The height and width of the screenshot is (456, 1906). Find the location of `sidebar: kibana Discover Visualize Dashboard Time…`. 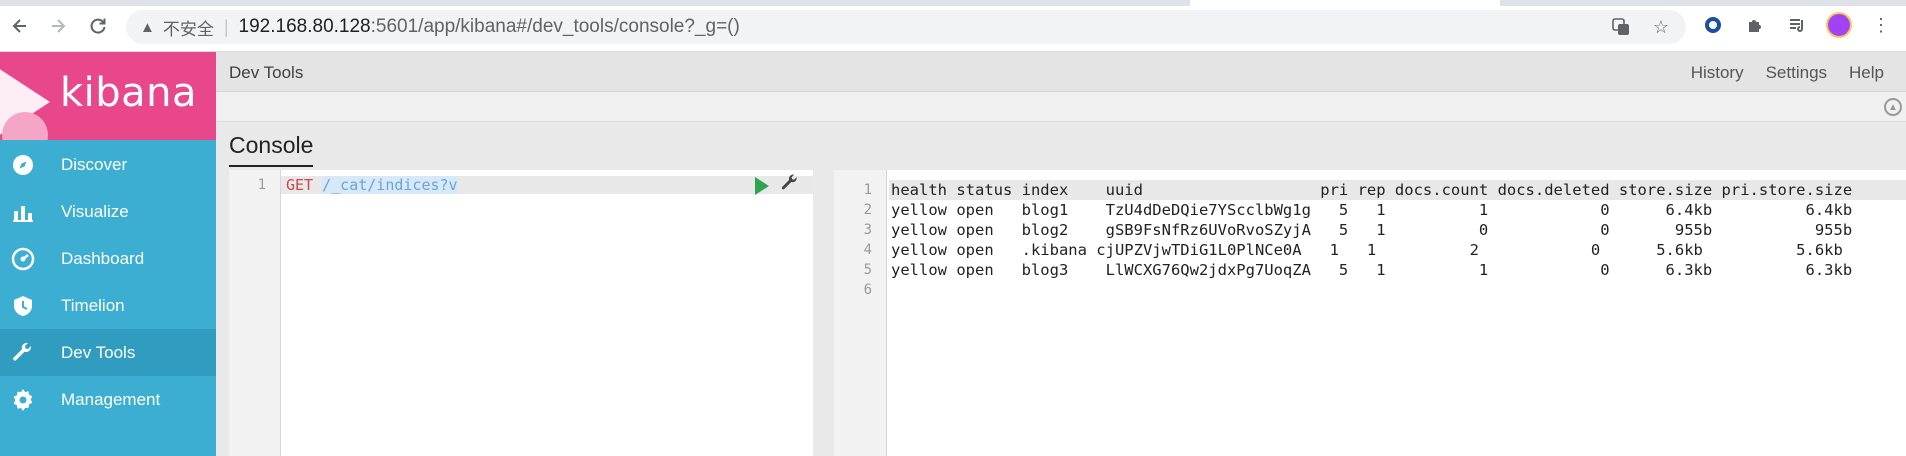

sidebar: kibana Discover Visualize Dashboard Time… is located at coordinates (108, 254).